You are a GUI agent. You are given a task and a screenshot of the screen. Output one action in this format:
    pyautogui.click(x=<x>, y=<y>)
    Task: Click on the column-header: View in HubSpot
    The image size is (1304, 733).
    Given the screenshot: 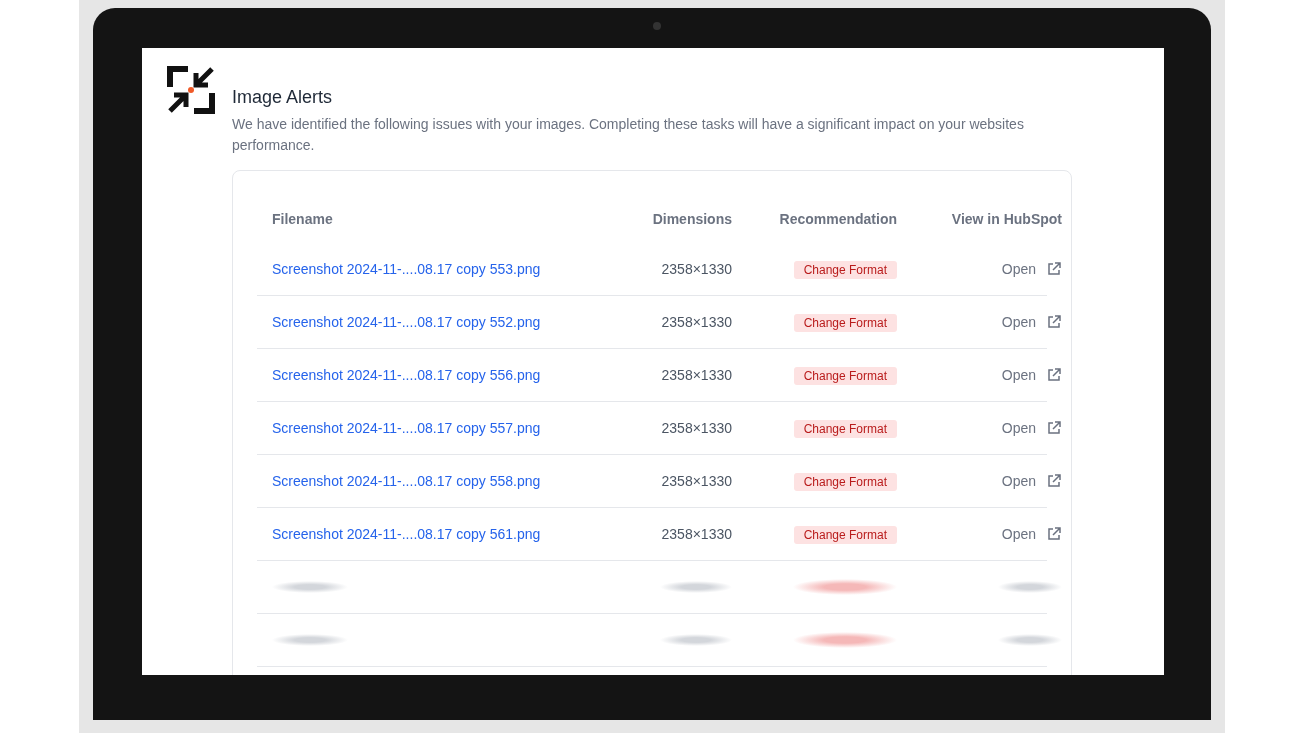 What is the action you would take?
    pyautogui.click(x=1006, y=219)
    